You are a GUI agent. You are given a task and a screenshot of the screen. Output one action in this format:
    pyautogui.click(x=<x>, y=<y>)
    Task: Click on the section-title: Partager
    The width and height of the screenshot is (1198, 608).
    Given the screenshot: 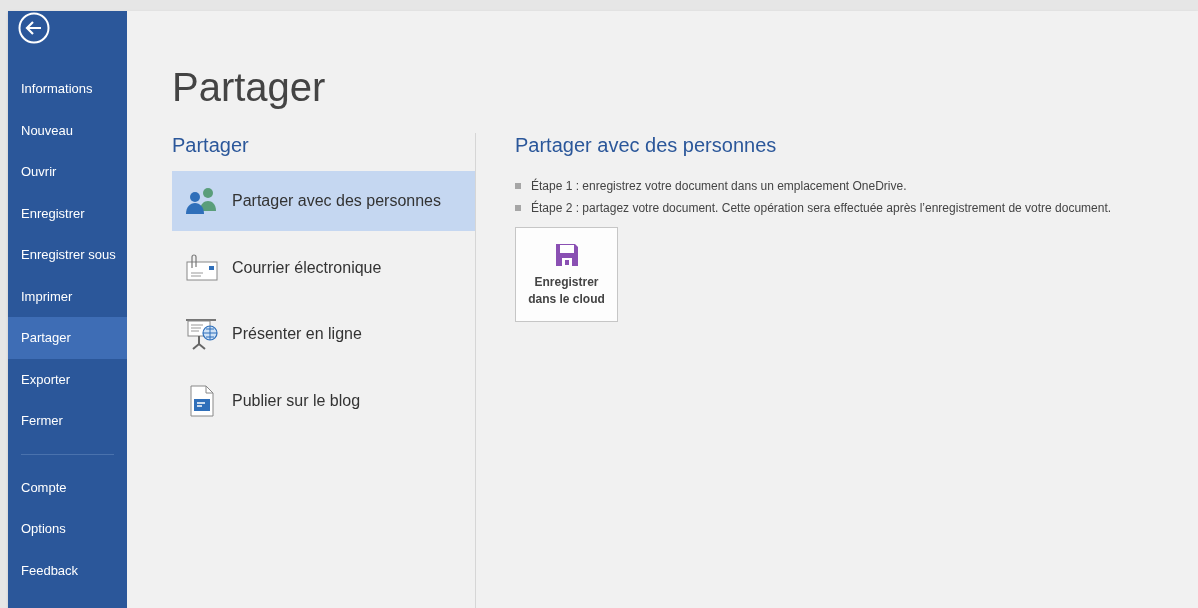 What is the action you would take?
    pyautogui.click(x=211, y=145)
    